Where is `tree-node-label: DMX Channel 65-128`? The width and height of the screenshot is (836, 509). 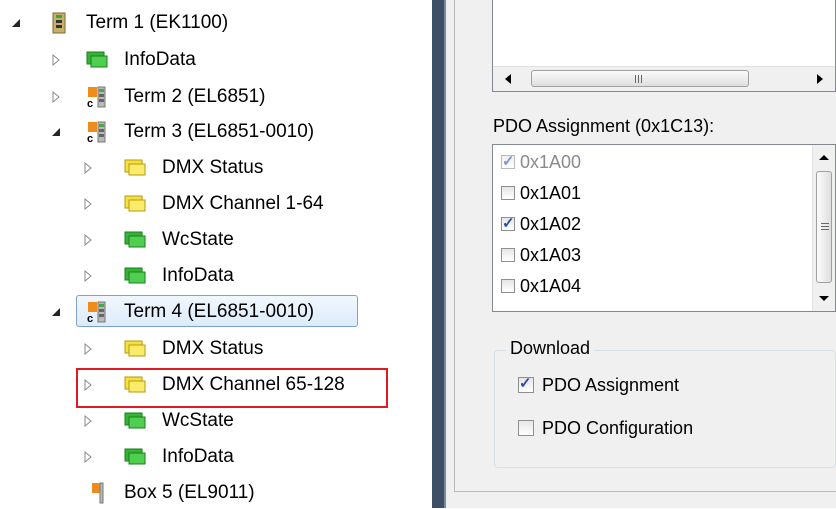
tree-node-label: DMX Channel 65-128 is located at coordinates (253, 384).